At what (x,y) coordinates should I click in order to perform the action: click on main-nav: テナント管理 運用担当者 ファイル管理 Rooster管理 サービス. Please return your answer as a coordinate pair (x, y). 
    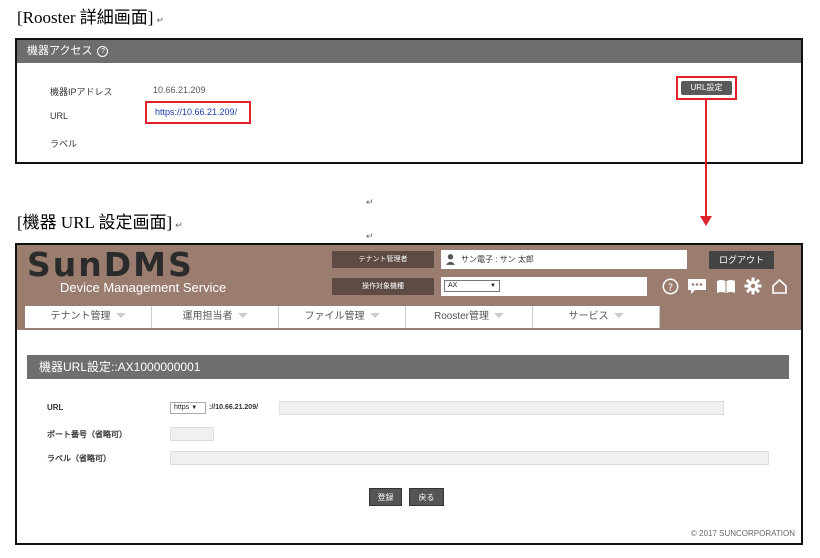
    Looking at the image, I should click on (342, 317).